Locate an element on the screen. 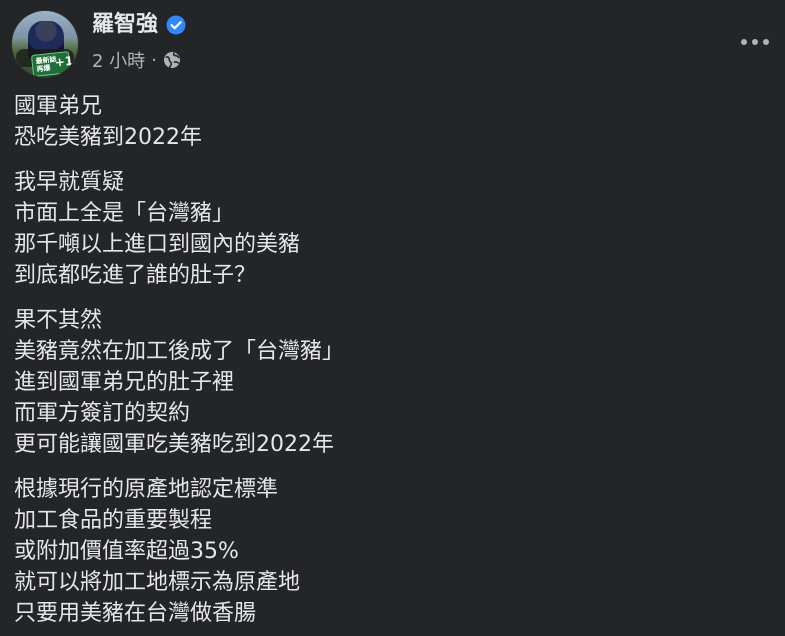 This screenshot has width=785, height=636. author-name: 羅智強 is located at coordinates (125, 25).